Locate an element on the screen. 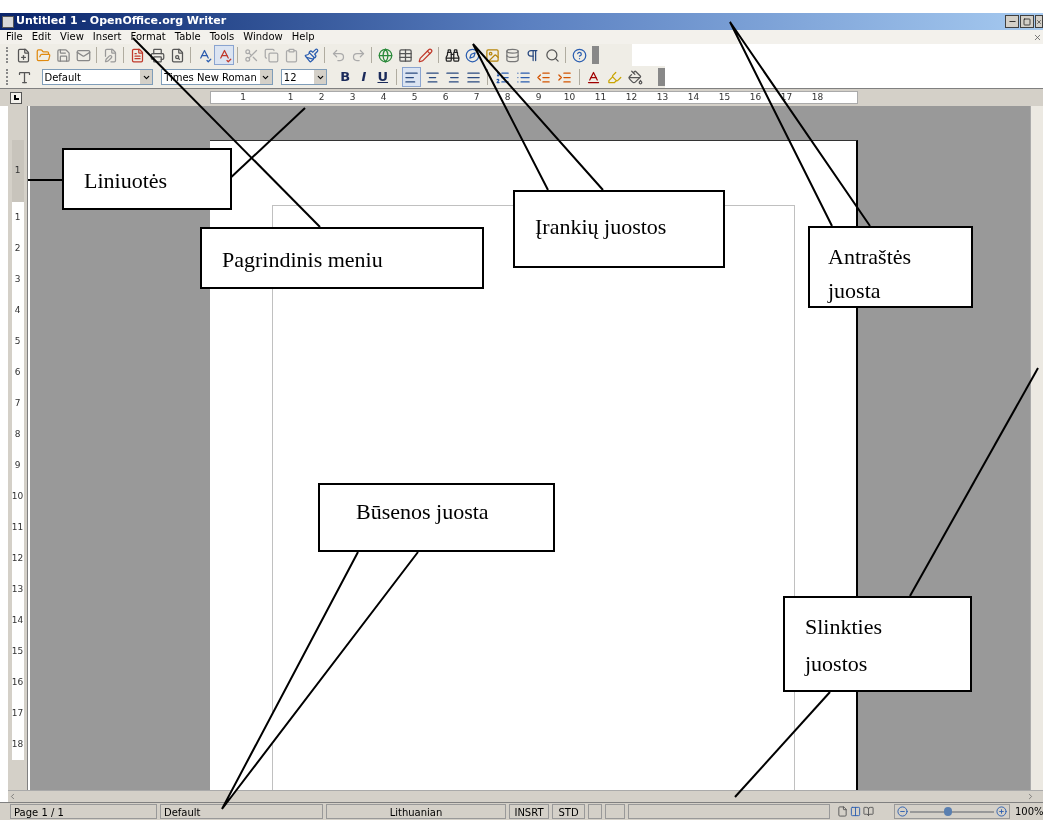 The height and width of the screenshot is (820, 1043). menu-item: File is located at coordinates (14, 37).